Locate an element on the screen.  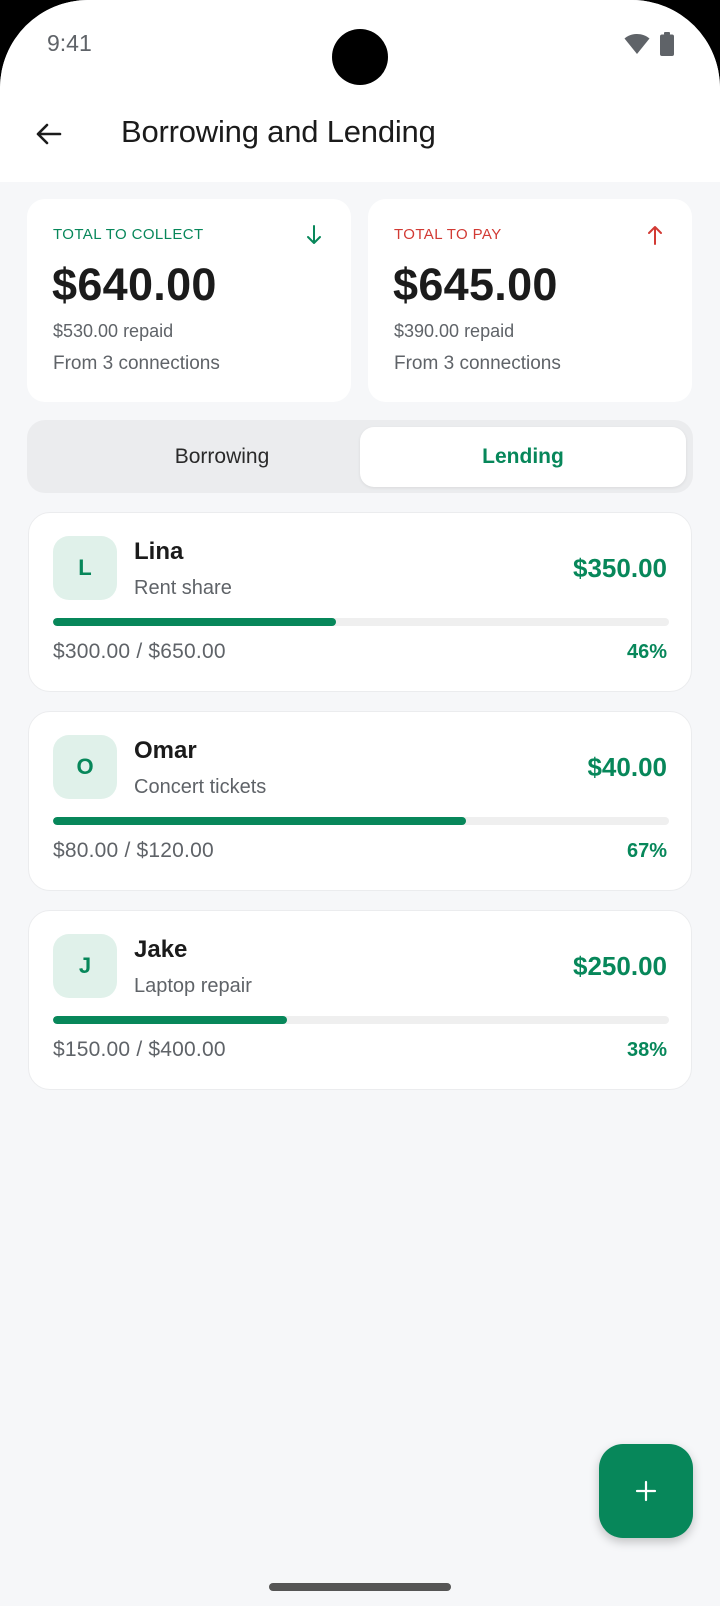
loan-amount: $250.00 is located at coordinates (620, 966).